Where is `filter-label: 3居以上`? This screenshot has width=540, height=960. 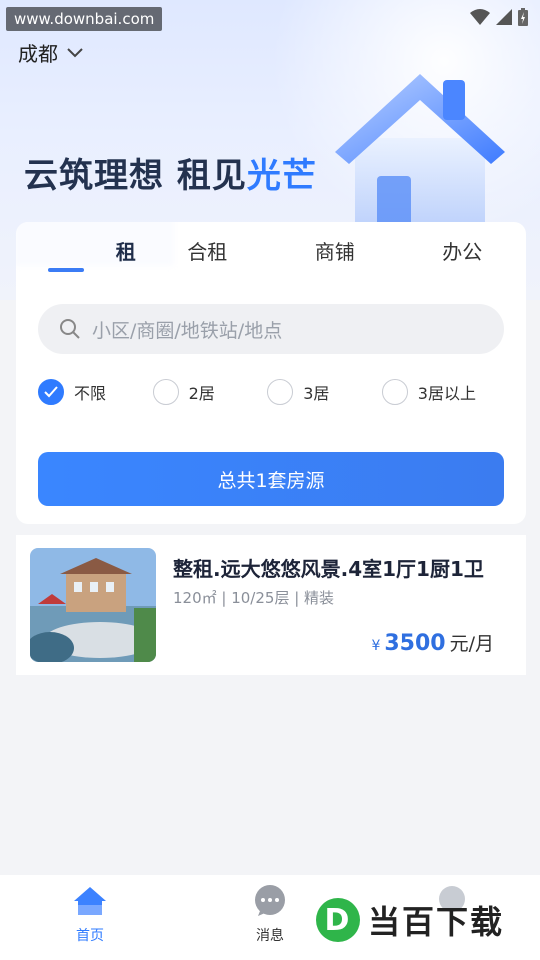
filter-label: 3居以上 is located at coordinates (446, 393).